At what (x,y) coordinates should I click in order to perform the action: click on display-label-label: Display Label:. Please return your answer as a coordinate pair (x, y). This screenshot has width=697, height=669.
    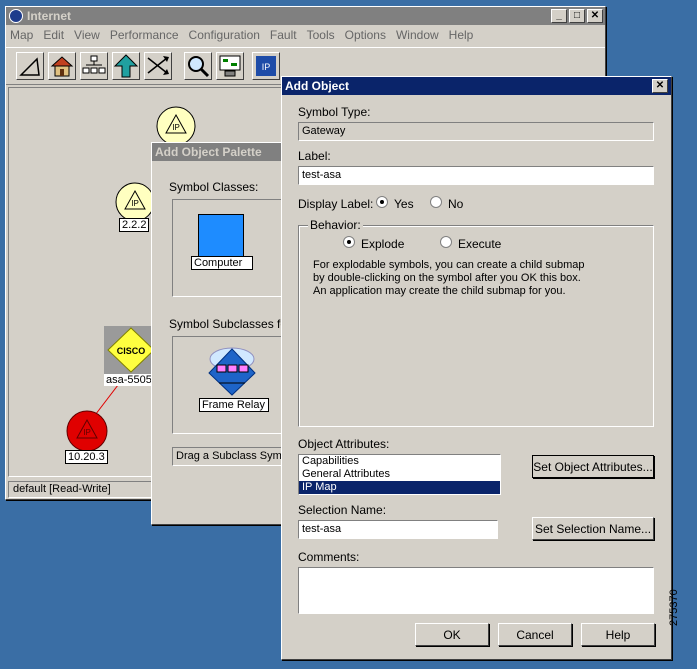
    Looking at the image, I should click on (336, 204).